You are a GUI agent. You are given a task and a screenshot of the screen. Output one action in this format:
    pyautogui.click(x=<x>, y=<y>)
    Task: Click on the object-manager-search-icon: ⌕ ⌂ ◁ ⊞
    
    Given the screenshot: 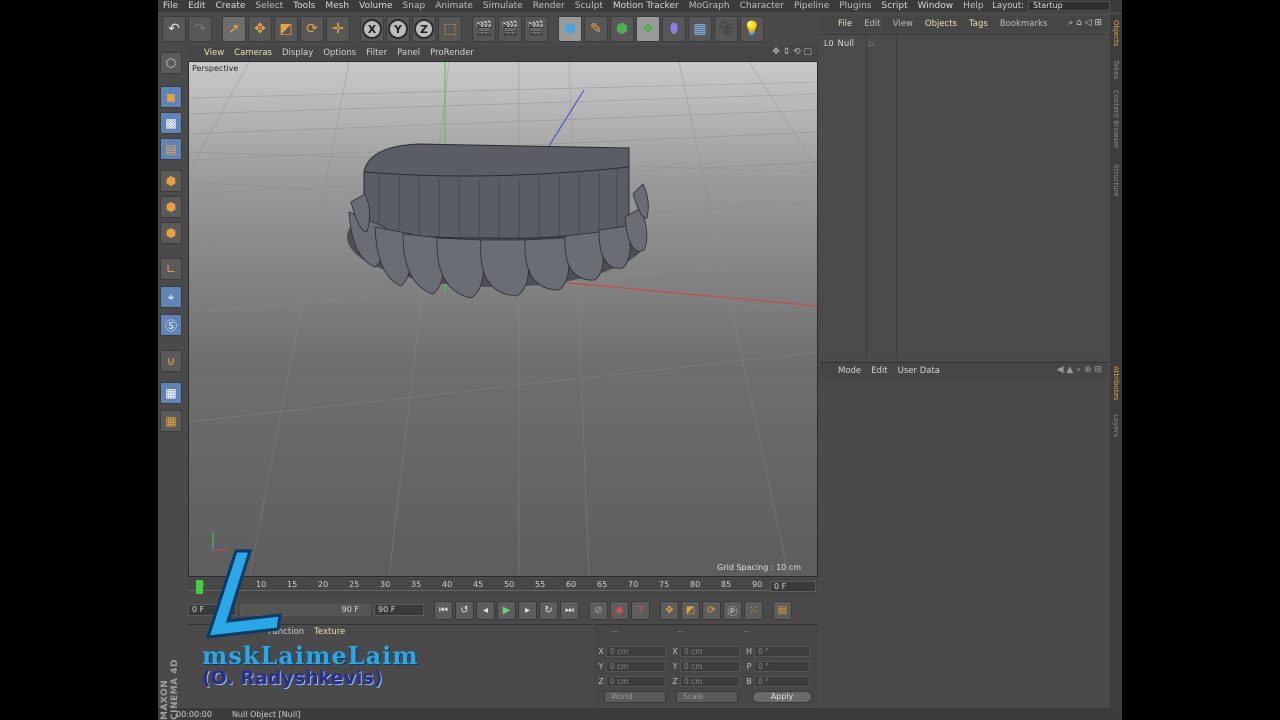 What is the action you would take?
    pyautogui.click(x=1085, y=23)
    